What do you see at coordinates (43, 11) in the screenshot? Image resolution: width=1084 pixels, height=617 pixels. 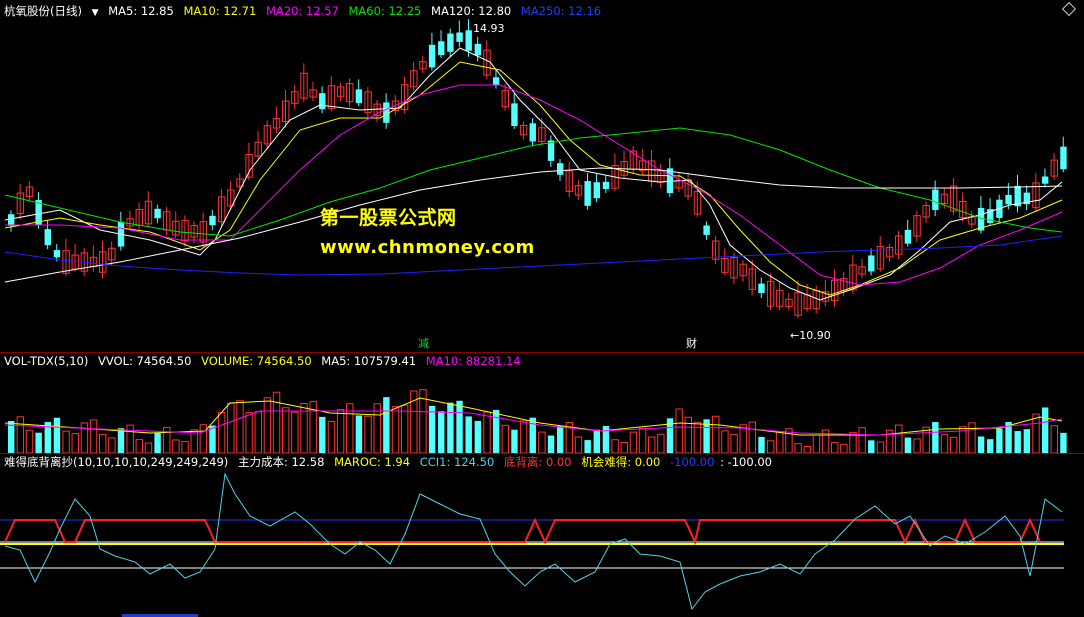 I see `stock-name: 杭氧股份(日线)` at bounding box center [43, 11].